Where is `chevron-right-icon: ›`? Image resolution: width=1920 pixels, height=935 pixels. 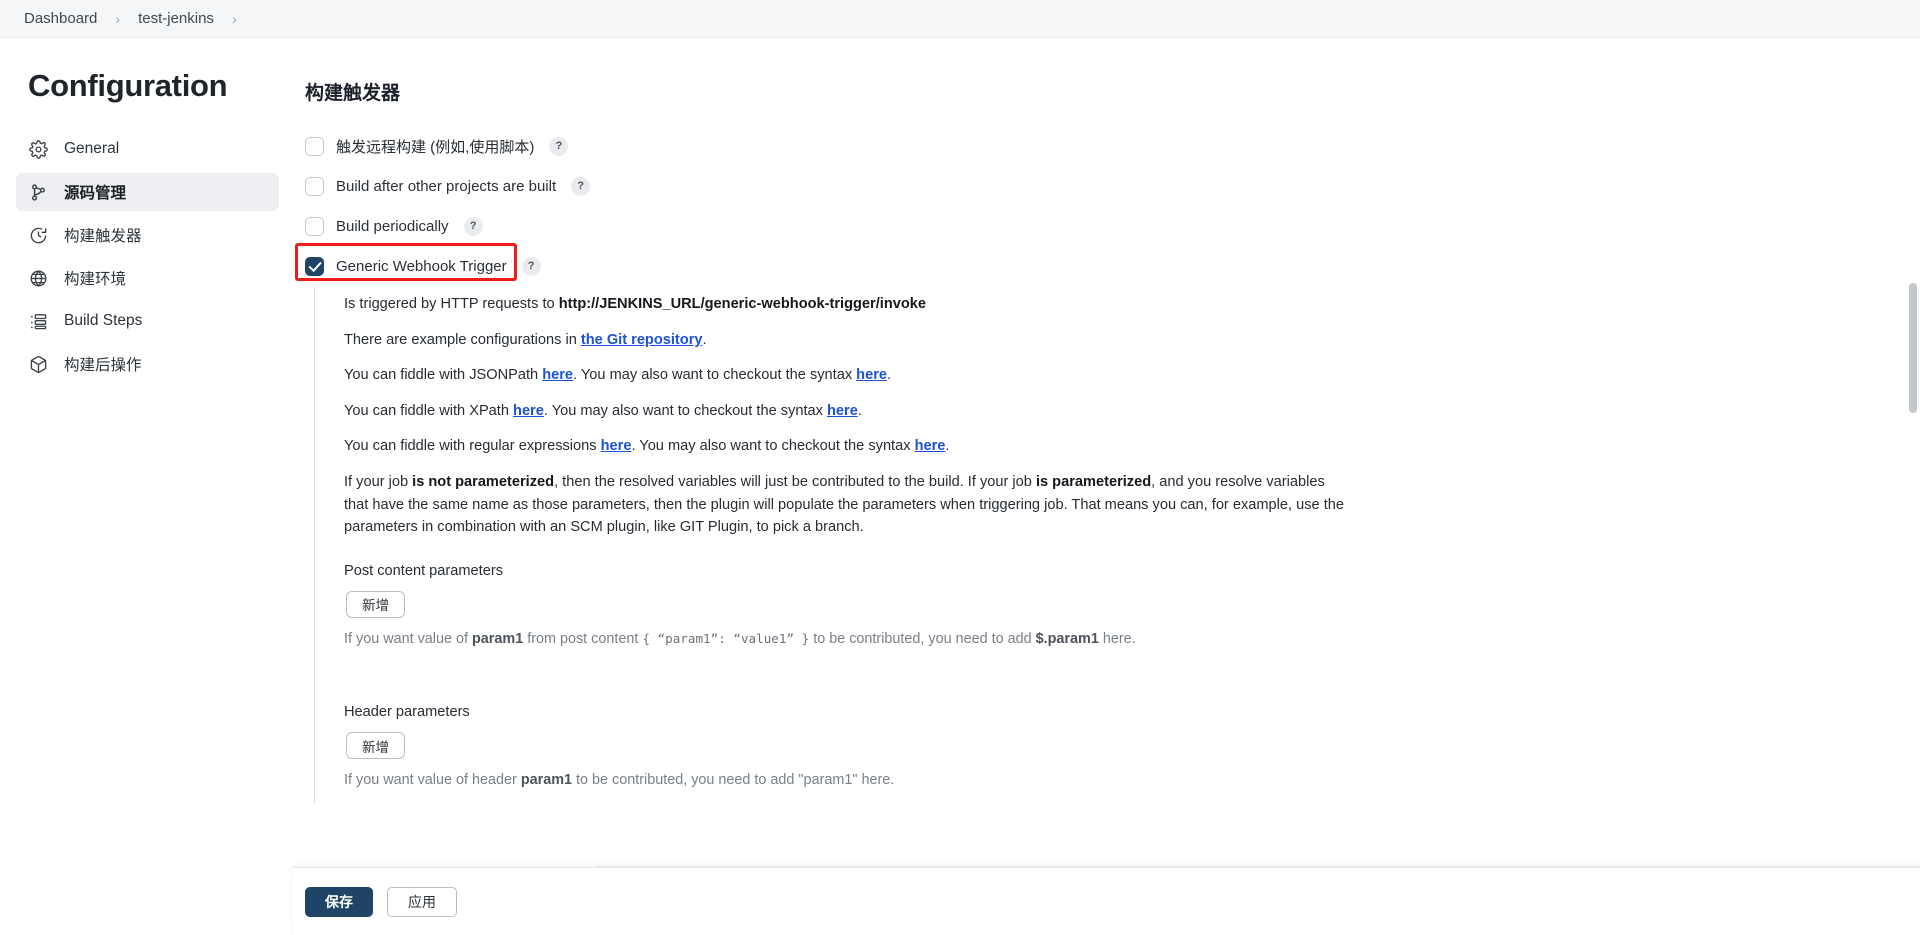
chevron-right-icon: › is located at coordinates (118, 18).